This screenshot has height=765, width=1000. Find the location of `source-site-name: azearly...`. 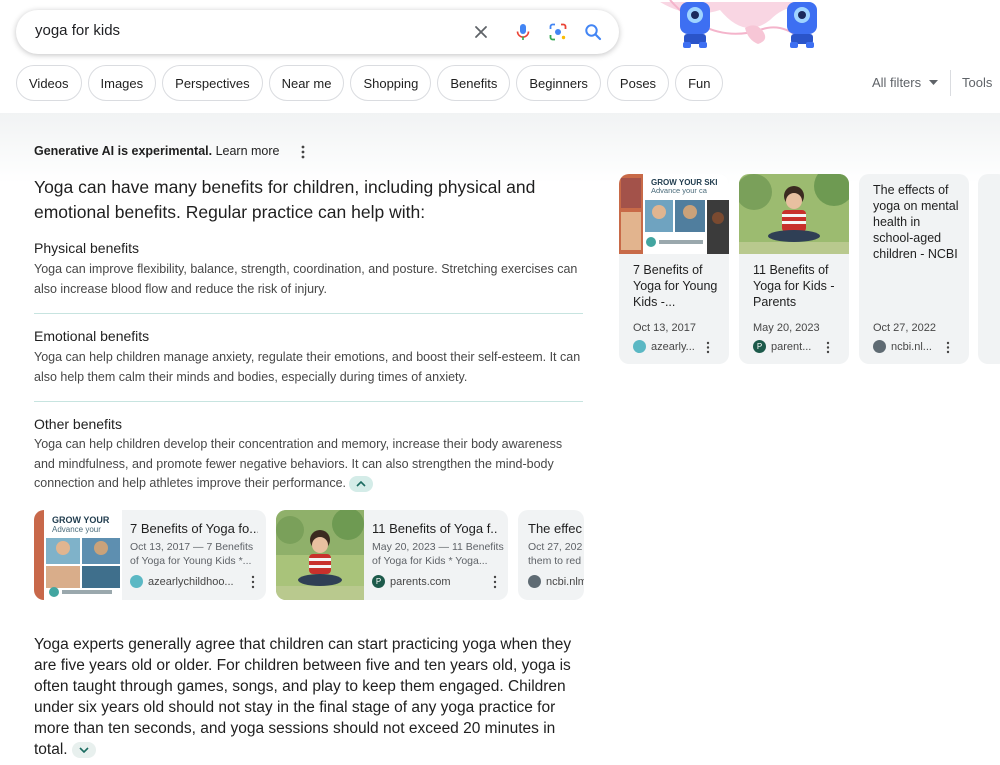

source-site-name: azearly... is located at coordinates (673, 346).